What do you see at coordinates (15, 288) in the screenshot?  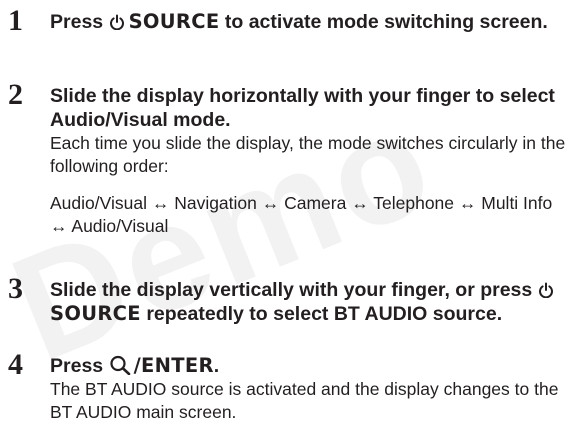 I see `step-number: 3` at bounding box center [15, 288].